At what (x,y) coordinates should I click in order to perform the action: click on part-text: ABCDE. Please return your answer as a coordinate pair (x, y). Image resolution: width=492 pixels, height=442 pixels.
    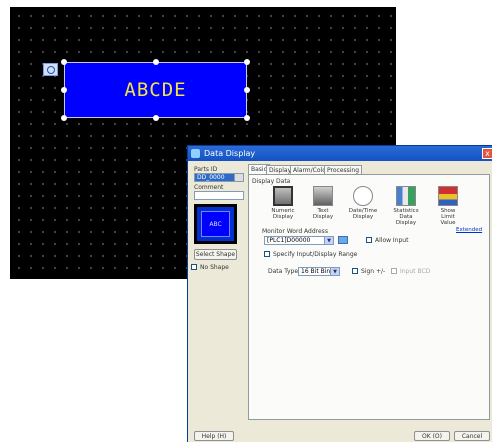
    Looking at the image, I should click on (155, 90).